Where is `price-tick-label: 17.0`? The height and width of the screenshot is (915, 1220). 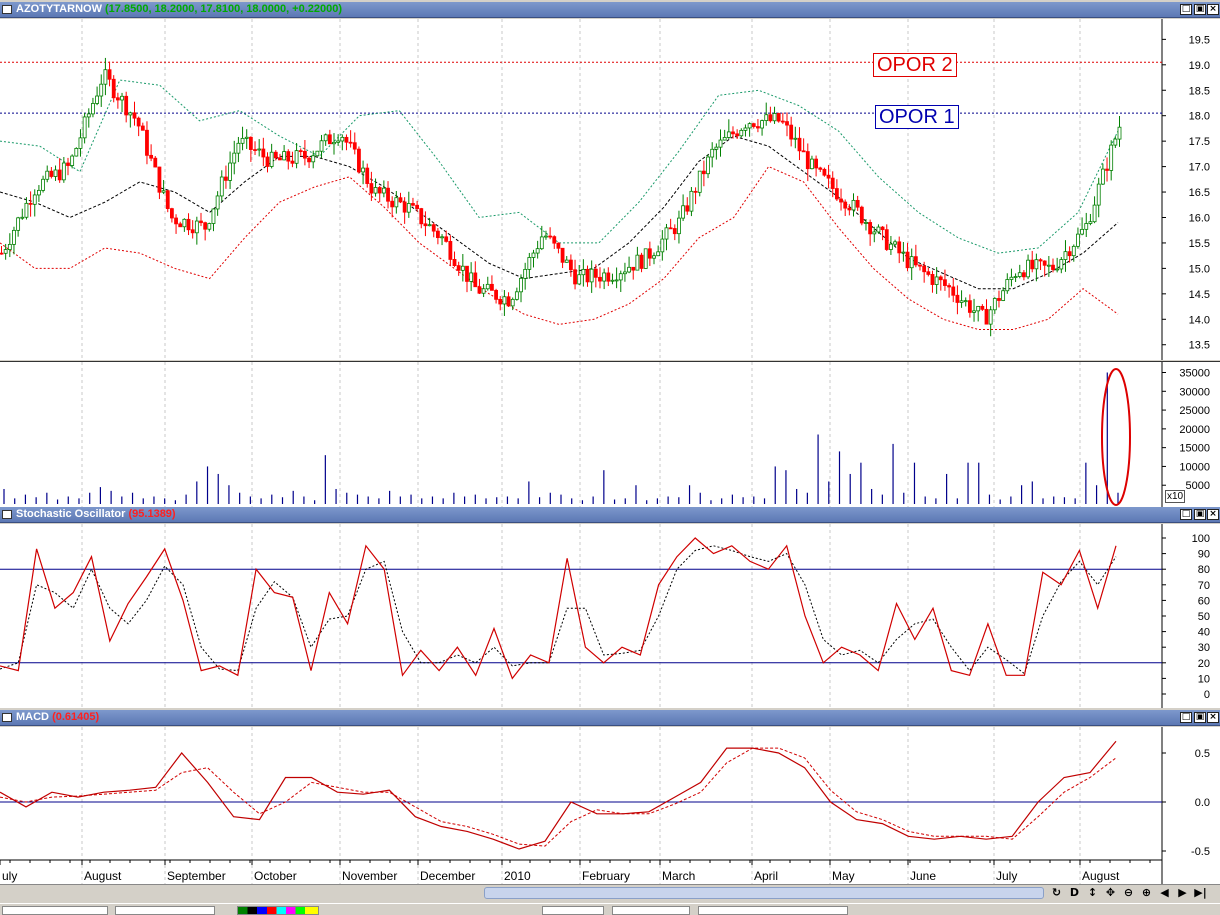
price-tick-label: 17.0 is located at coordinates (1199, 168).